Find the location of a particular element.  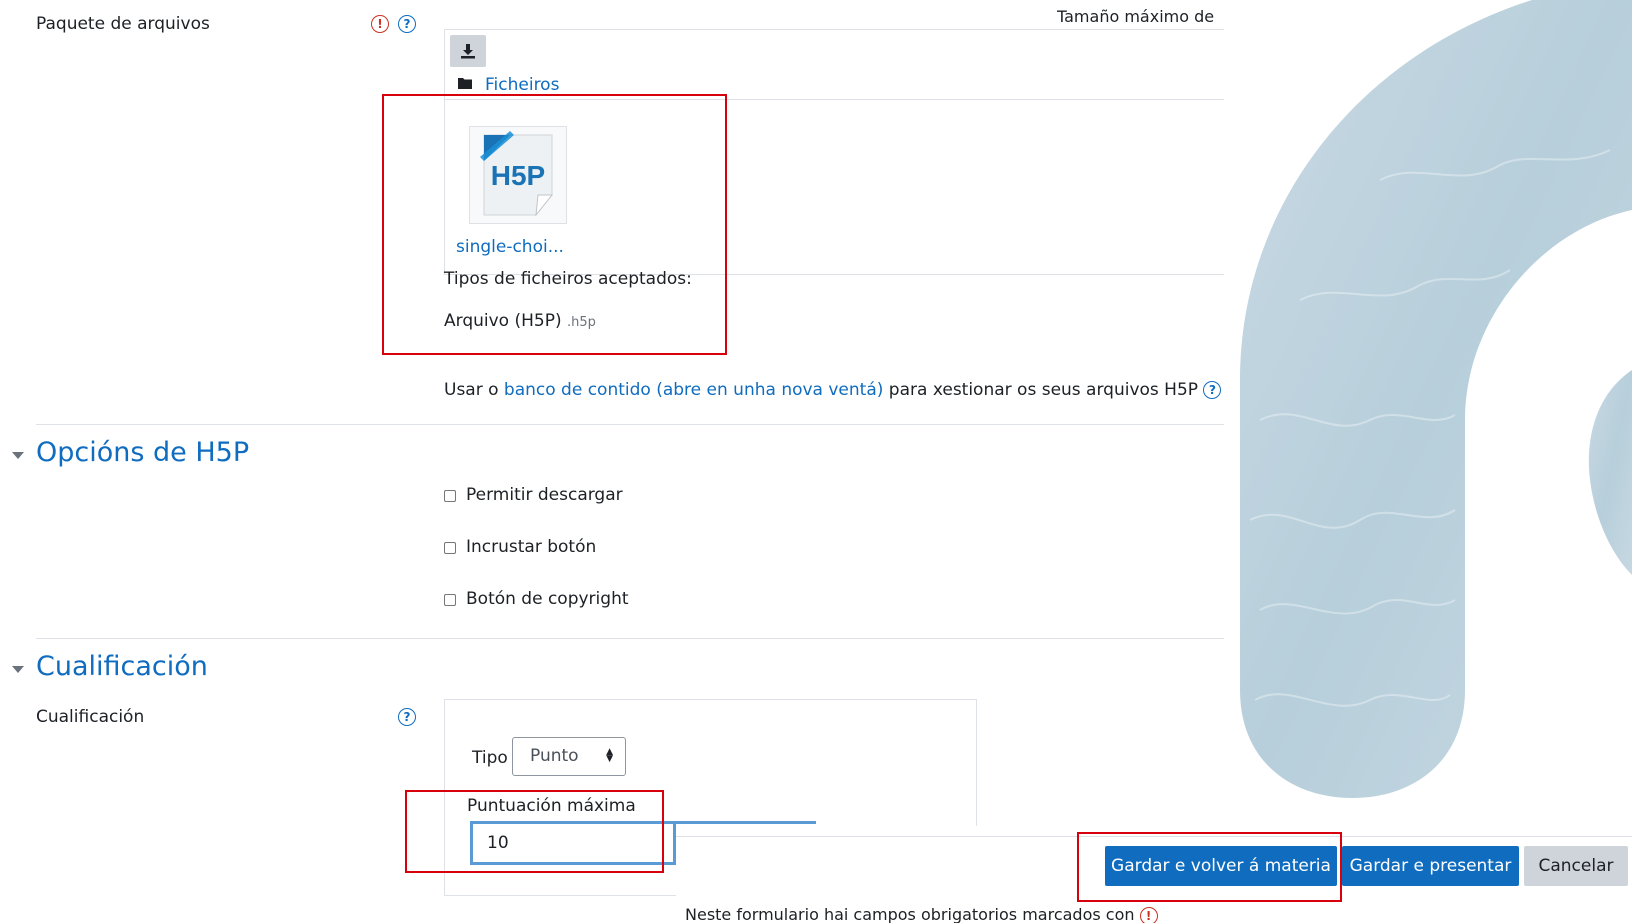

content-bank-prefix: Usar o is located at coordinates (471, 390).